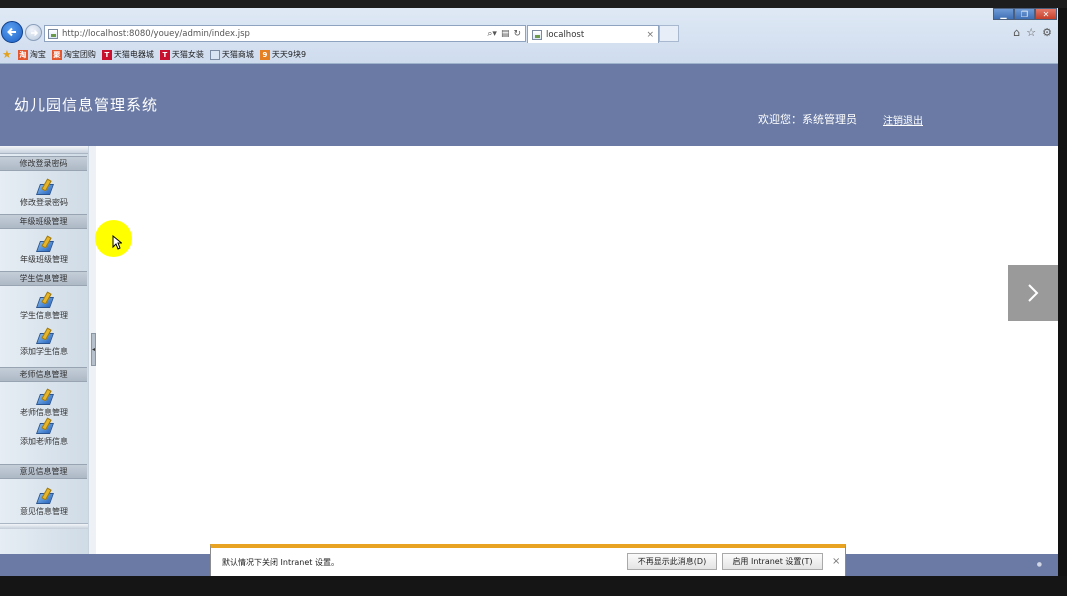 This screenshot has width=1067, height=596. I want to click on sidebar-item-class-management: 年级班级管理, so click(44, 250).